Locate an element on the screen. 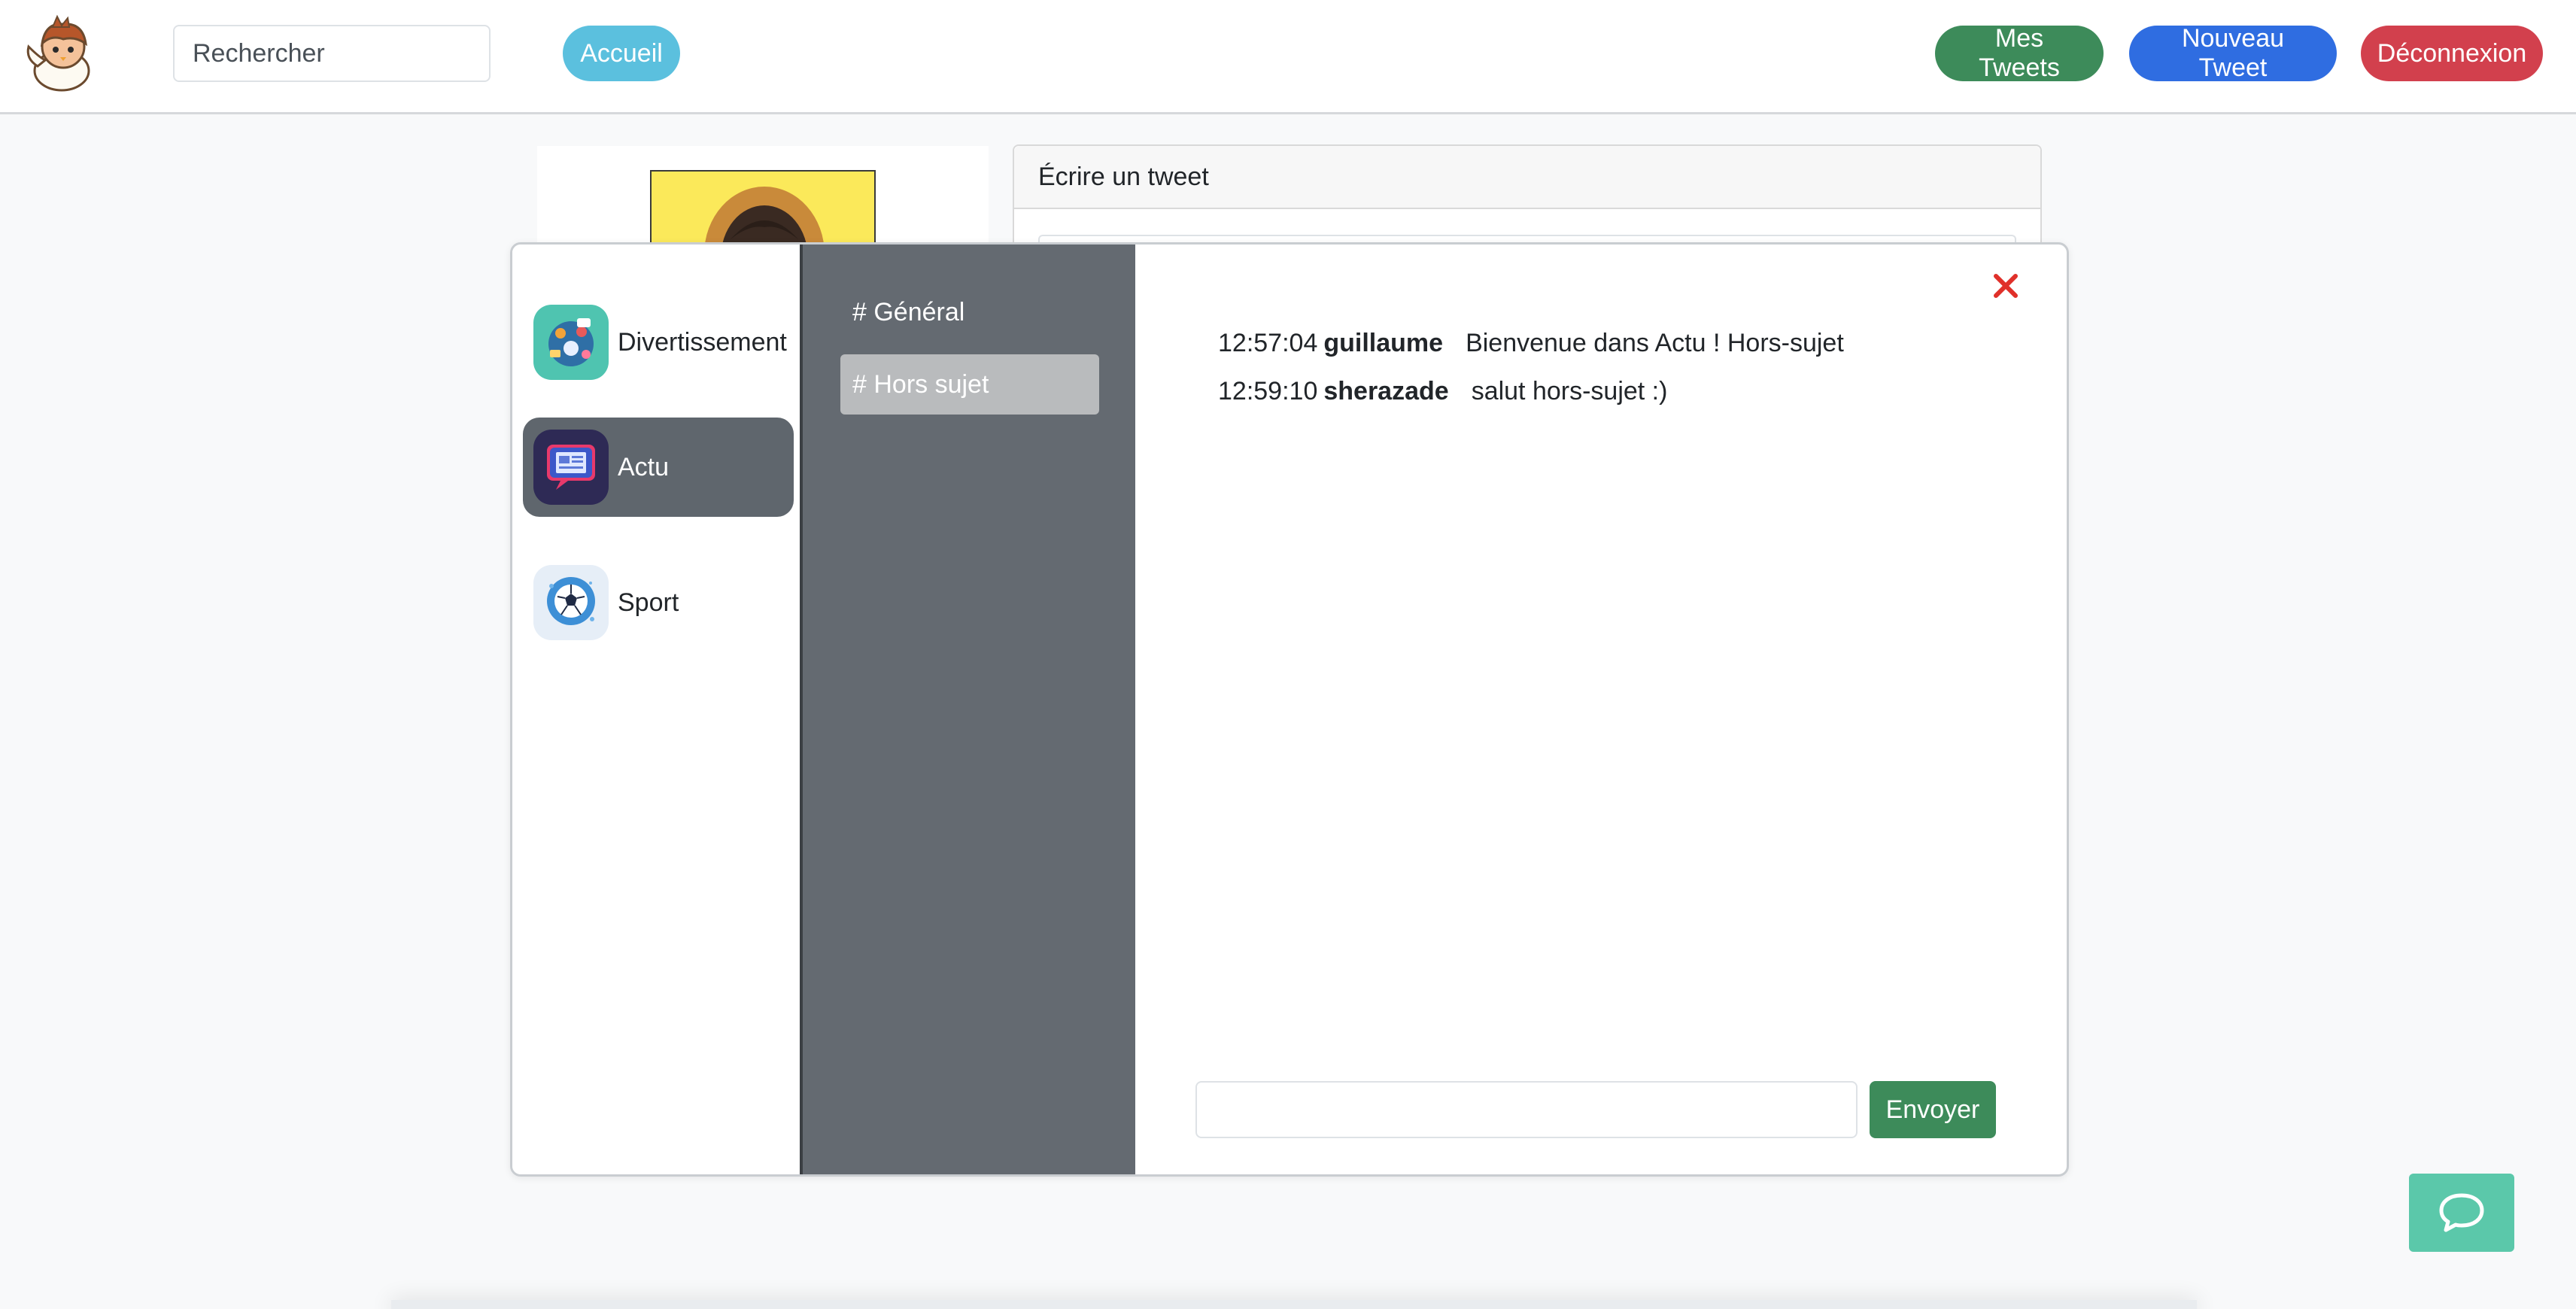  home-button: Accueil is located at coordinates (622, 53).